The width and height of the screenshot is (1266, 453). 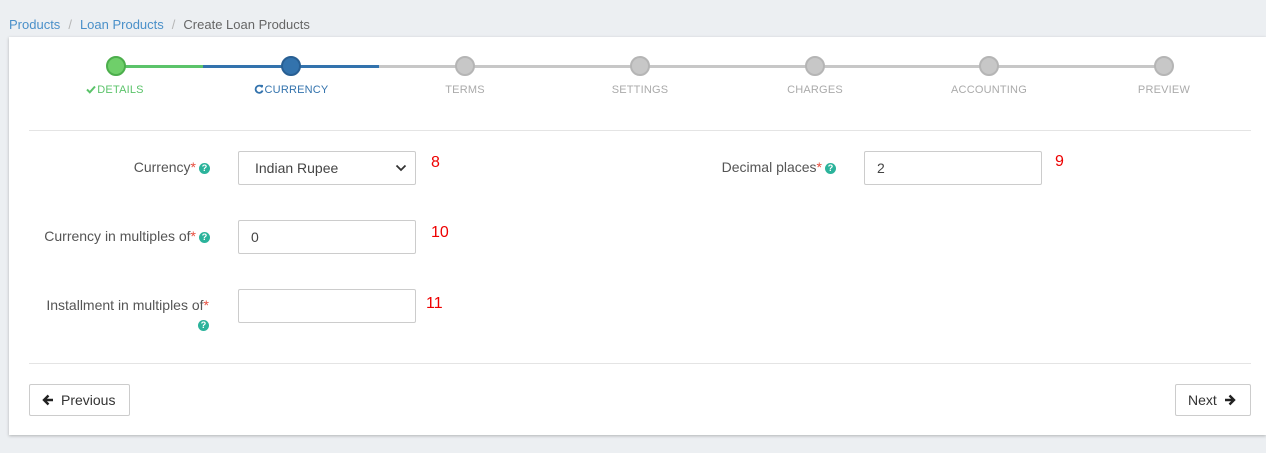 I want to click on step-details-dot, so click(x=116, y=66).